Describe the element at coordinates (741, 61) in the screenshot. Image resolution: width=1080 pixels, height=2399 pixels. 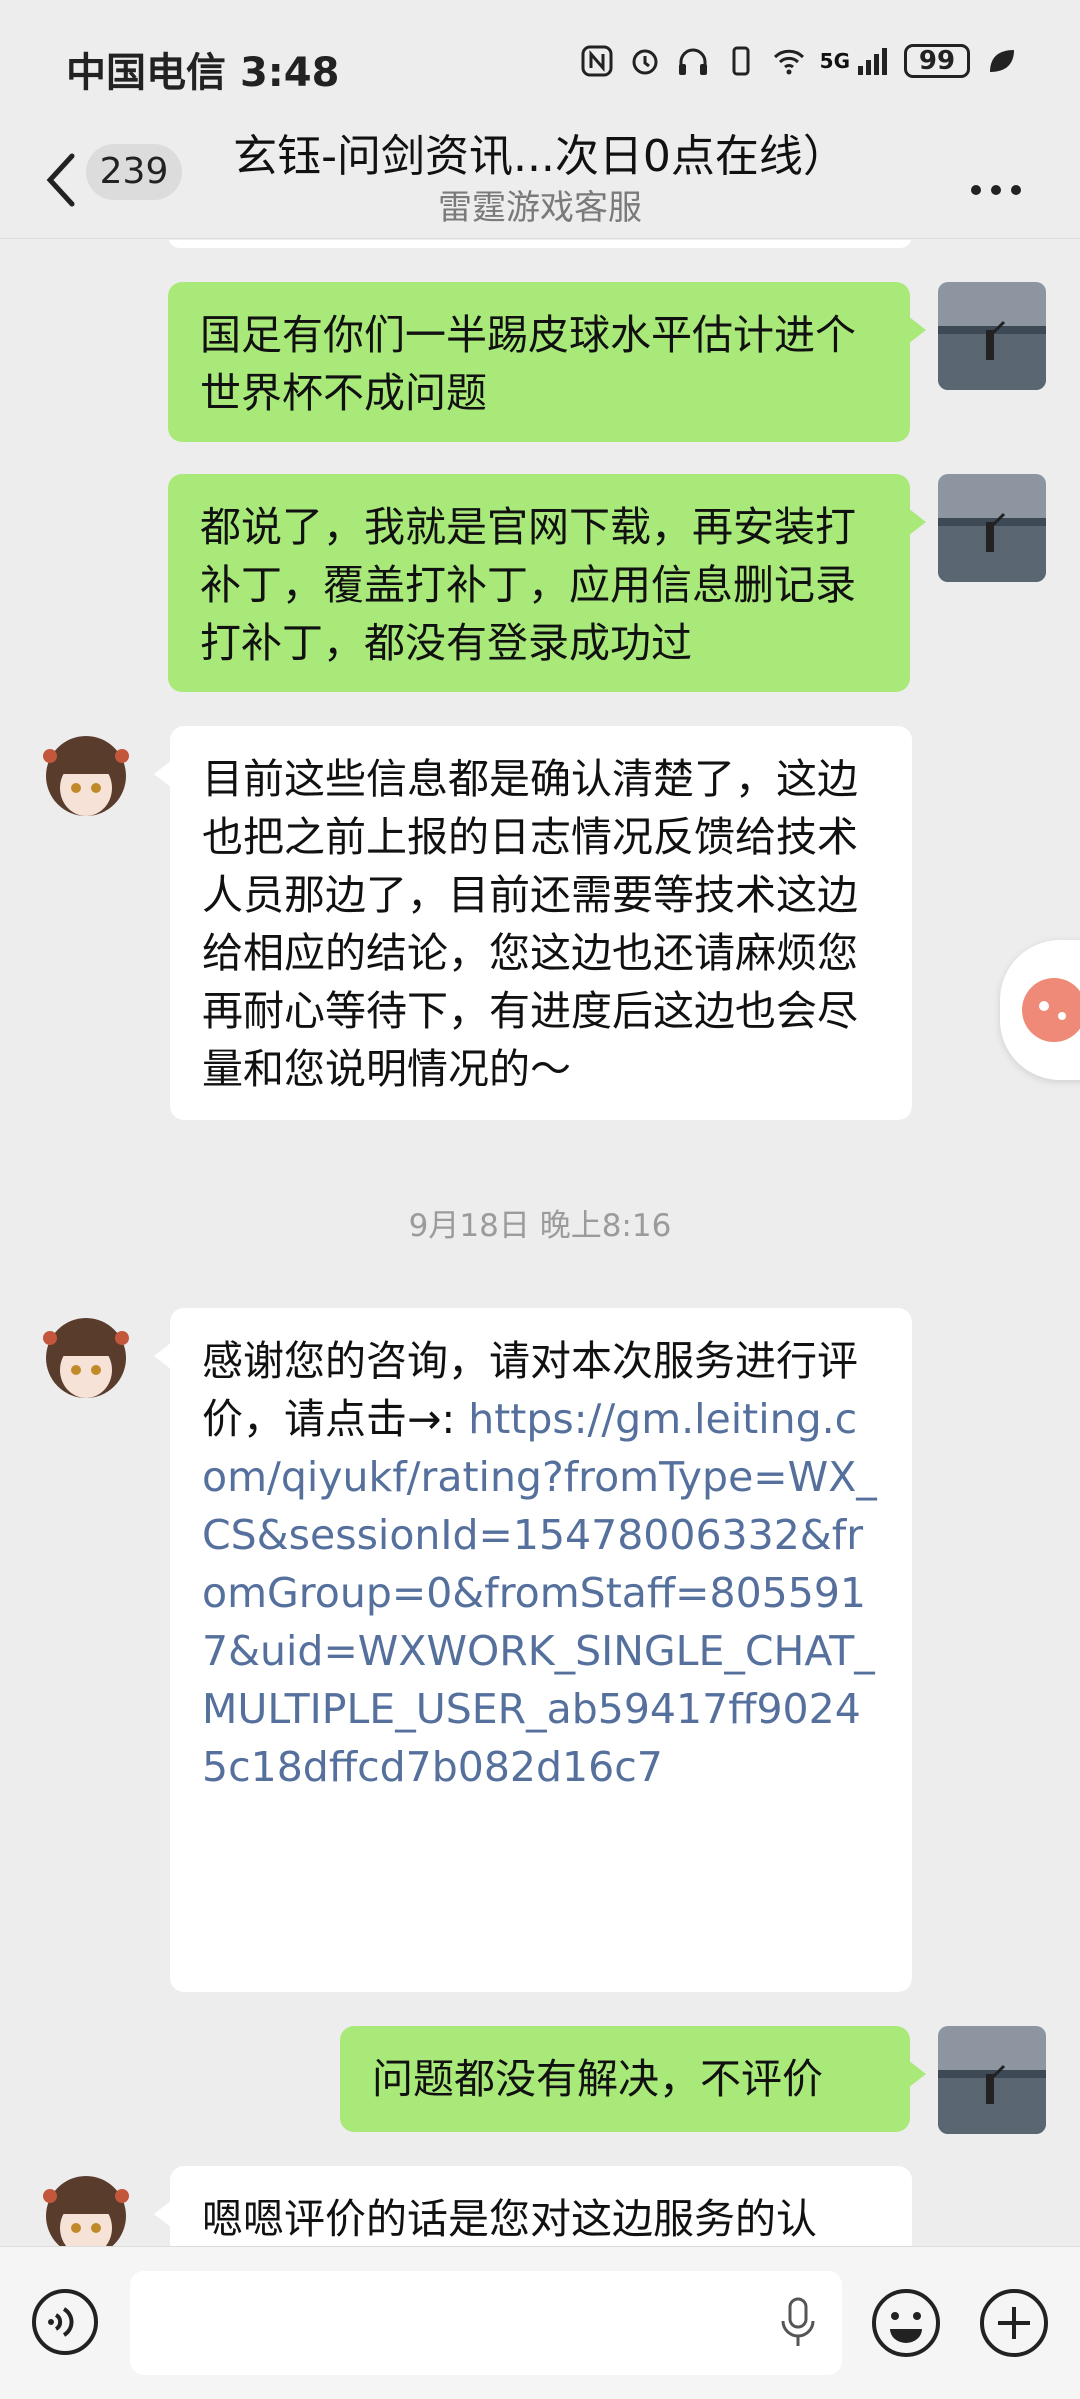
I see `vibrate-icon` at that location.